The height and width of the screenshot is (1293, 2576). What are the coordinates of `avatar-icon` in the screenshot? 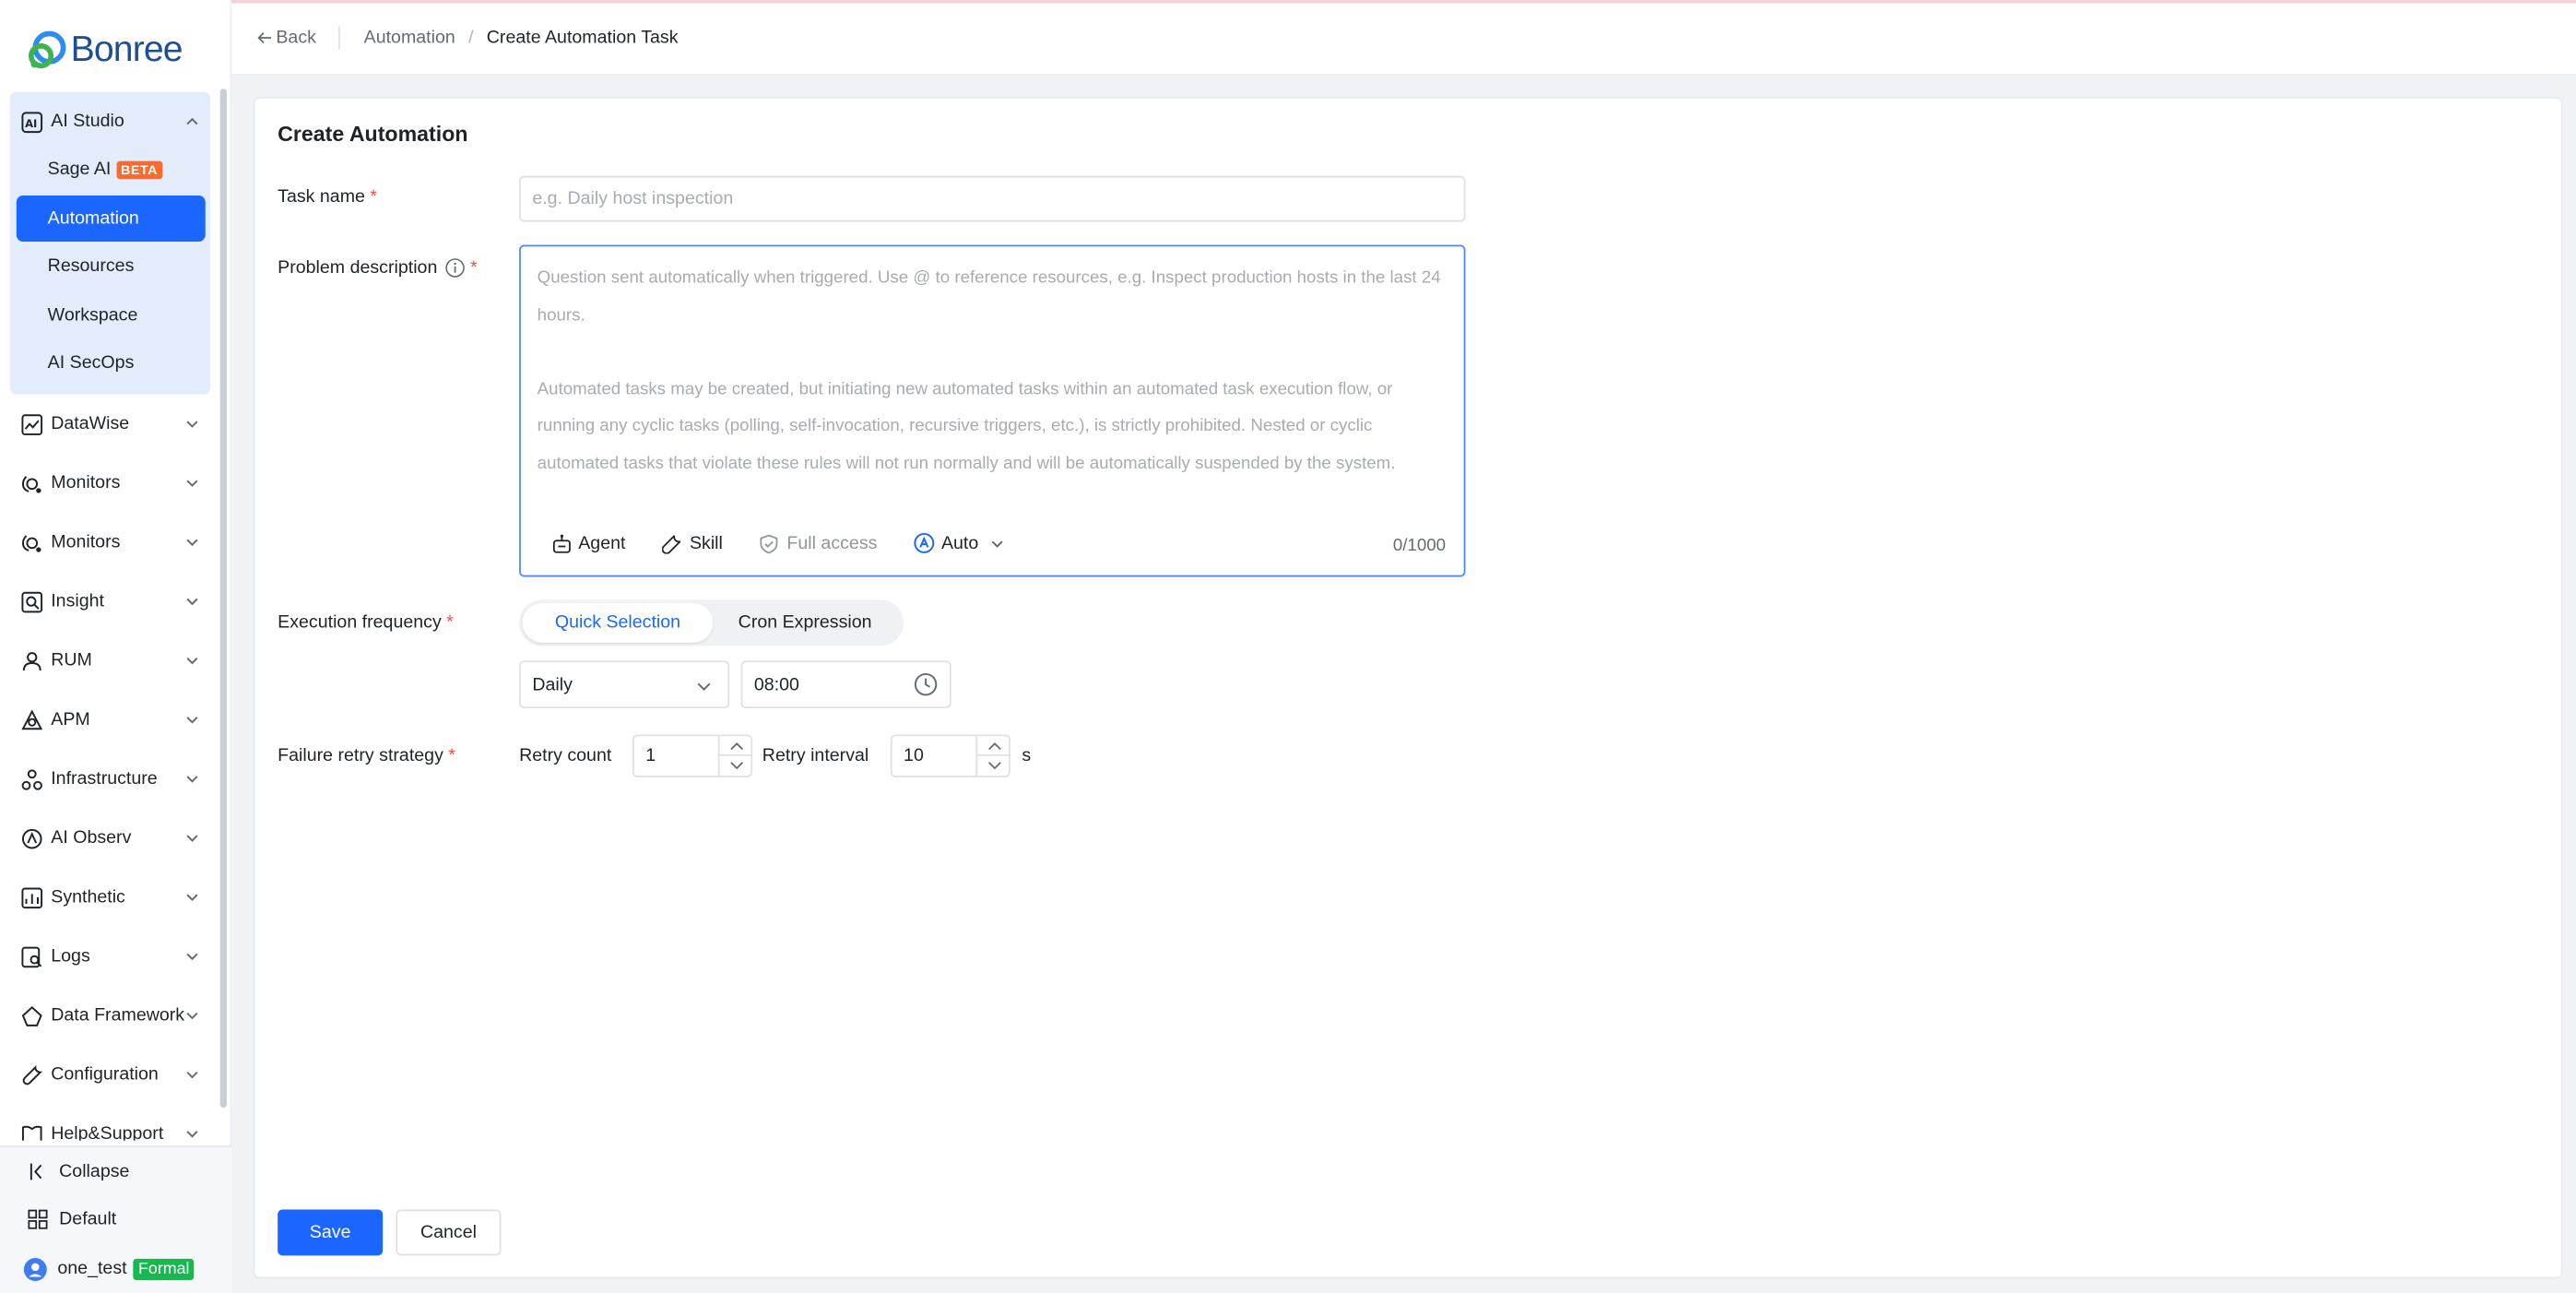 It's located at (35, 1268).